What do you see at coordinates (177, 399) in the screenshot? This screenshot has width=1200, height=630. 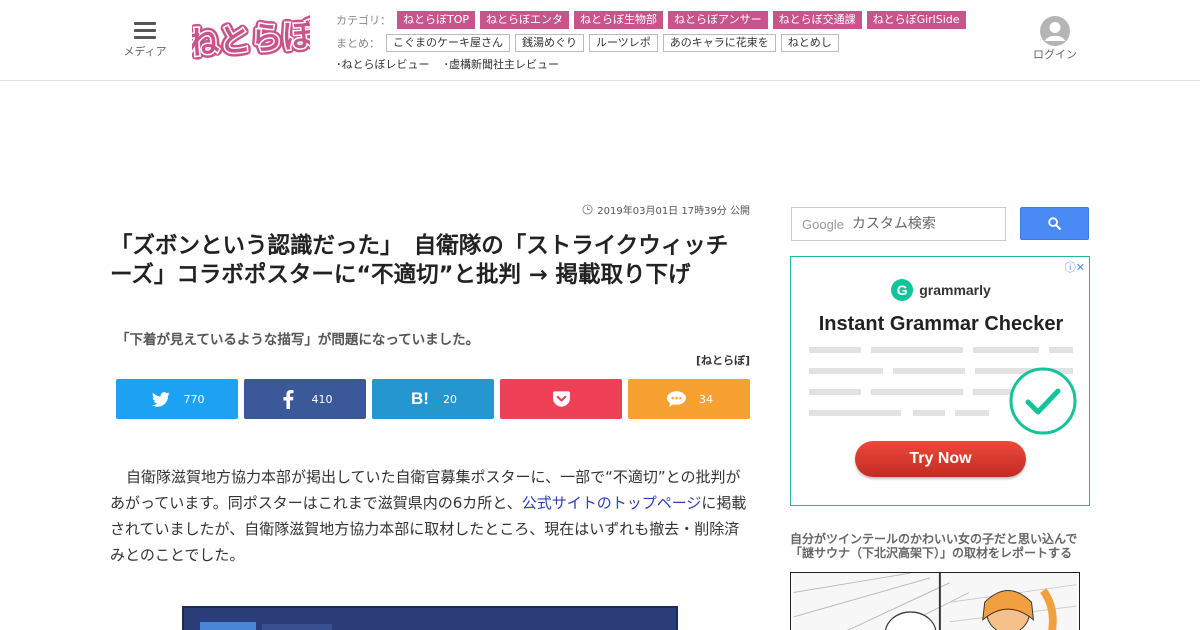 I see `twitter-share-button: 770` at bounding box center [177, 399].